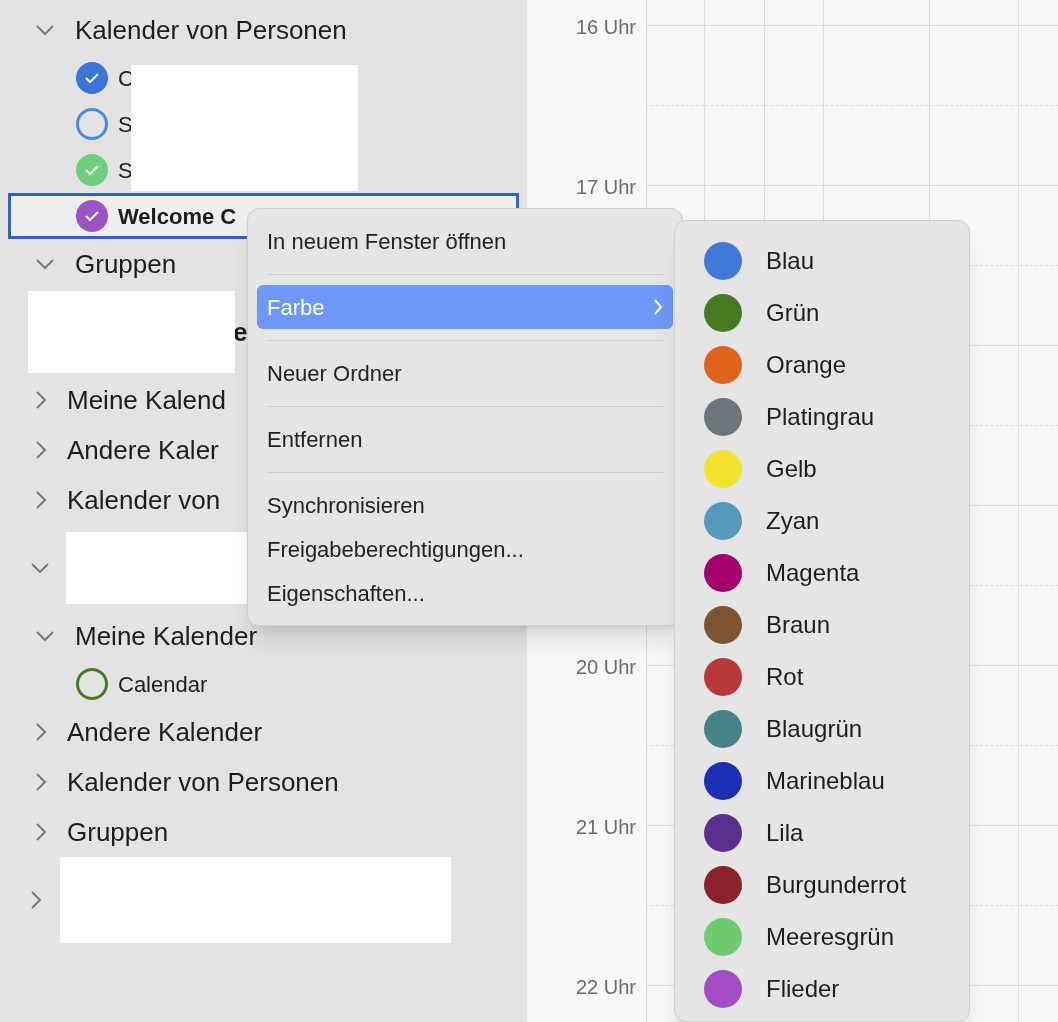 The image size is (1058, 1022). Describe the element at coordinates (605, 827) in the screenshot. I see `hour-label: 21 Uhr` at that location.